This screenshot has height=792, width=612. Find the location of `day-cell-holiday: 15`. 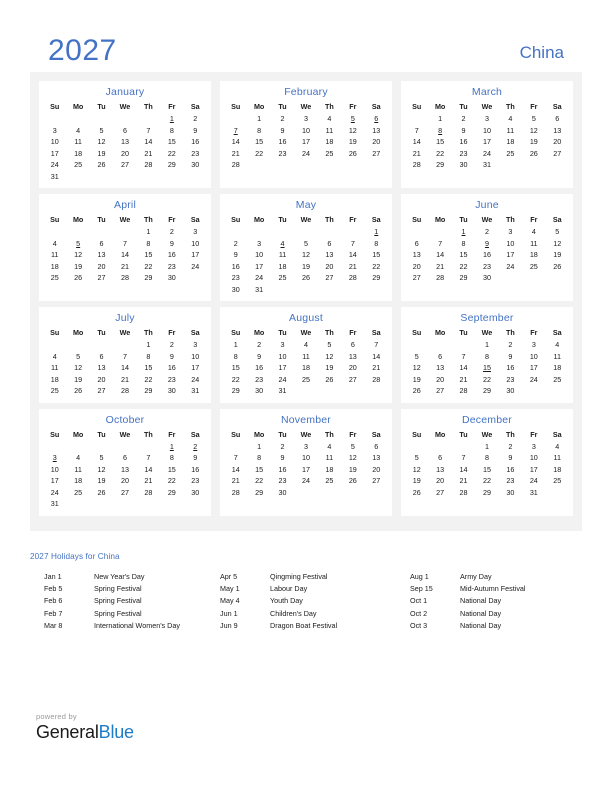

day-cell-holiday: 15 is located at coordinates (486, 368).